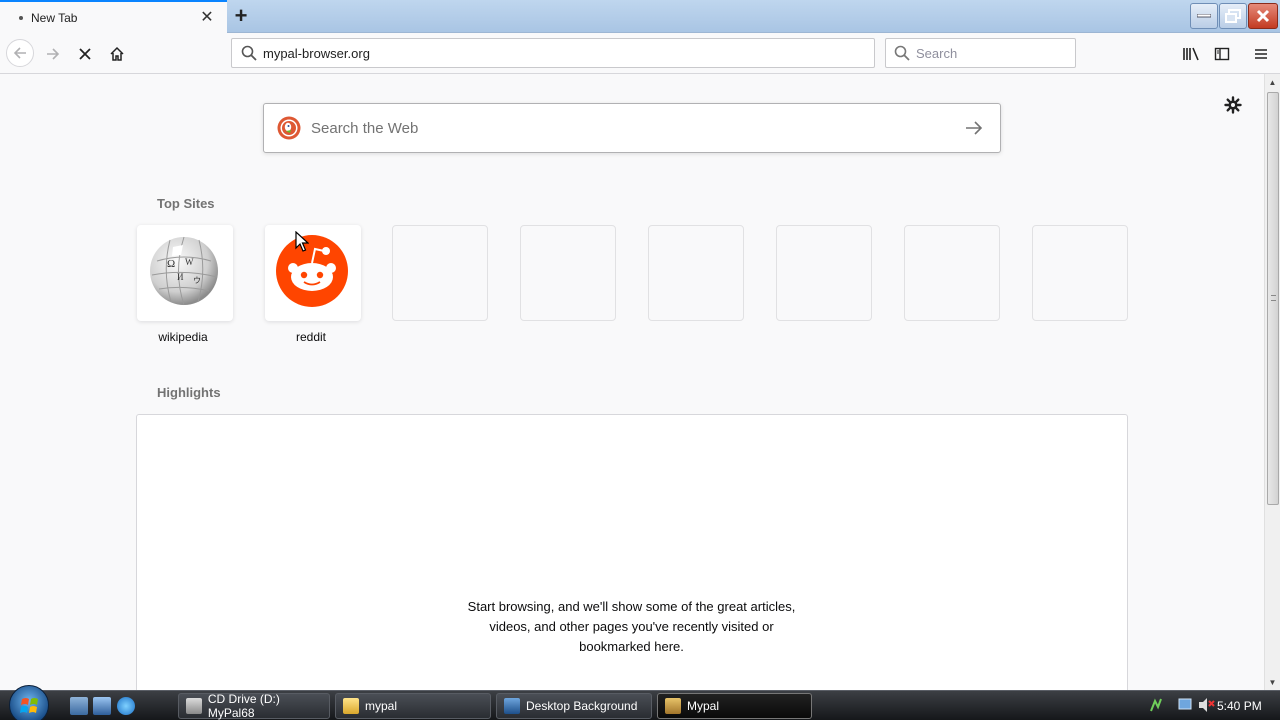  I want to click on svg-text: И, so click(180, 277).